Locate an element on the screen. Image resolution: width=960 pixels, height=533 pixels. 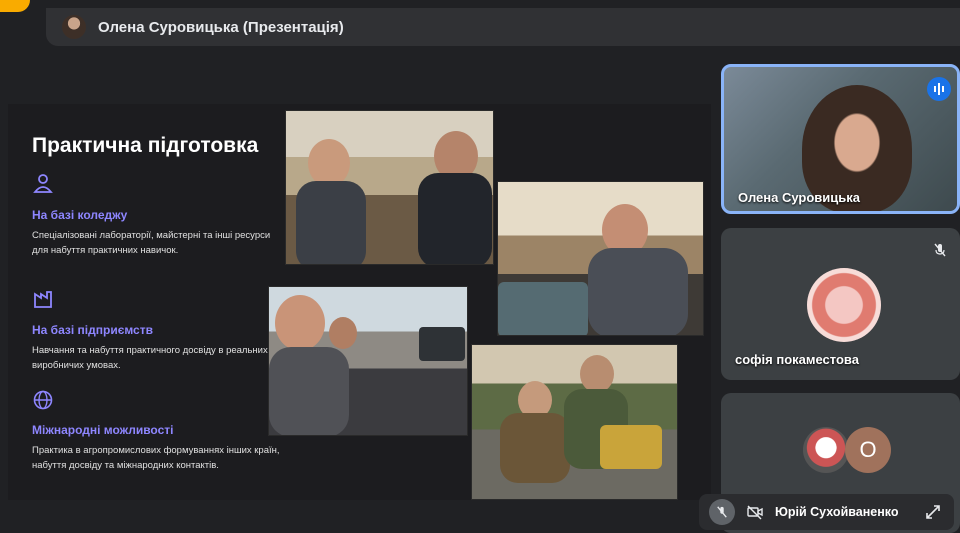
globe-icon is located at coordinates (43, 400).